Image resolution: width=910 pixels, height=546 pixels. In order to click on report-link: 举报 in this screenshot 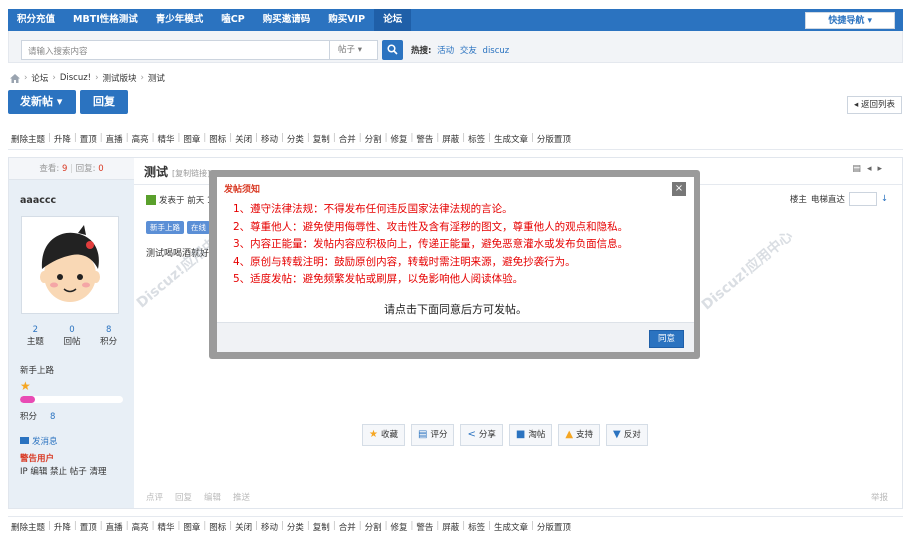, I will do `click(879, 497)`.